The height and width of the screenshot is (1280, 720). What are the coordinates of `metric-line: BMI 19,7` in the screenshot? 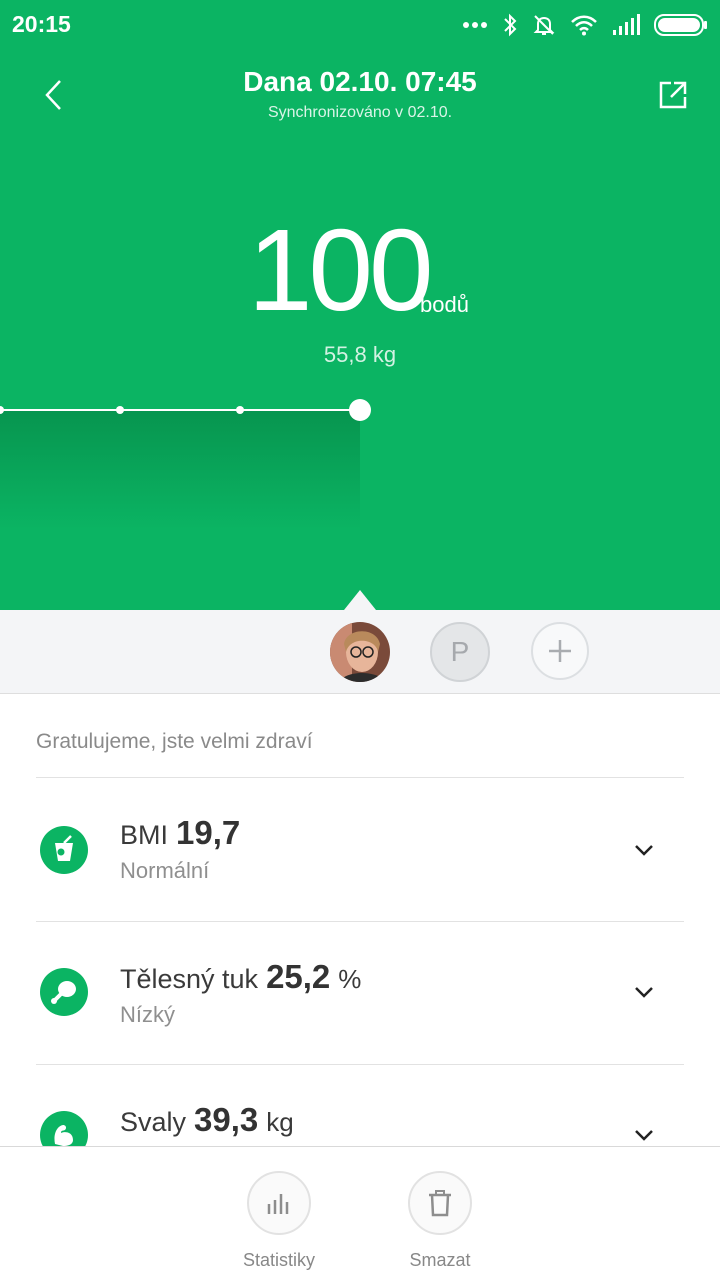 It's located at (180, 833).